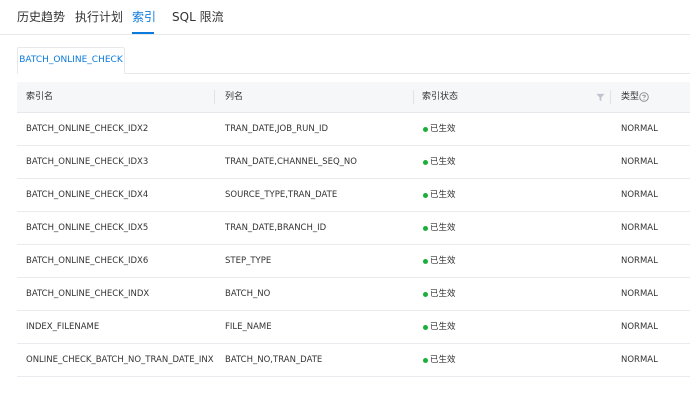 Image resolution: width=690 pixels, height=404 pixels. Describe the element at coordinates (144, 17) in the screenshot. I see `tab-index: 索引` at that location.